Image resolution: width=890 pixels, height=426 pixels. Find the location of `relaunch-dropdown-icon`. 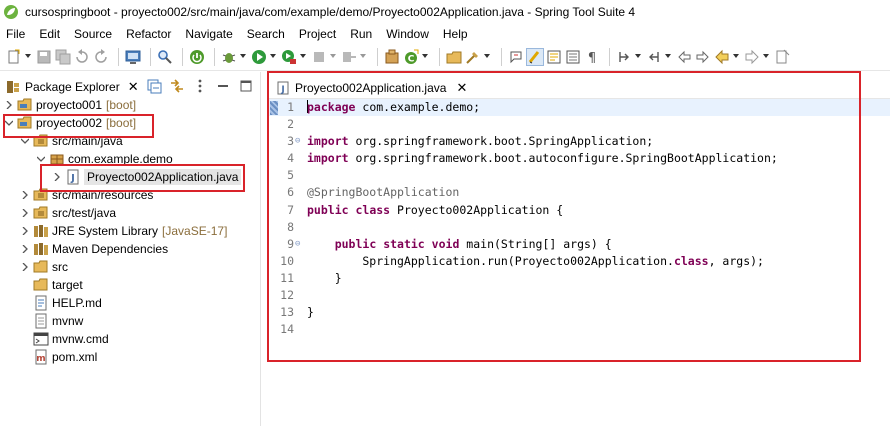

relaunch-dropdown-icon is located at coordinates (363, 57).